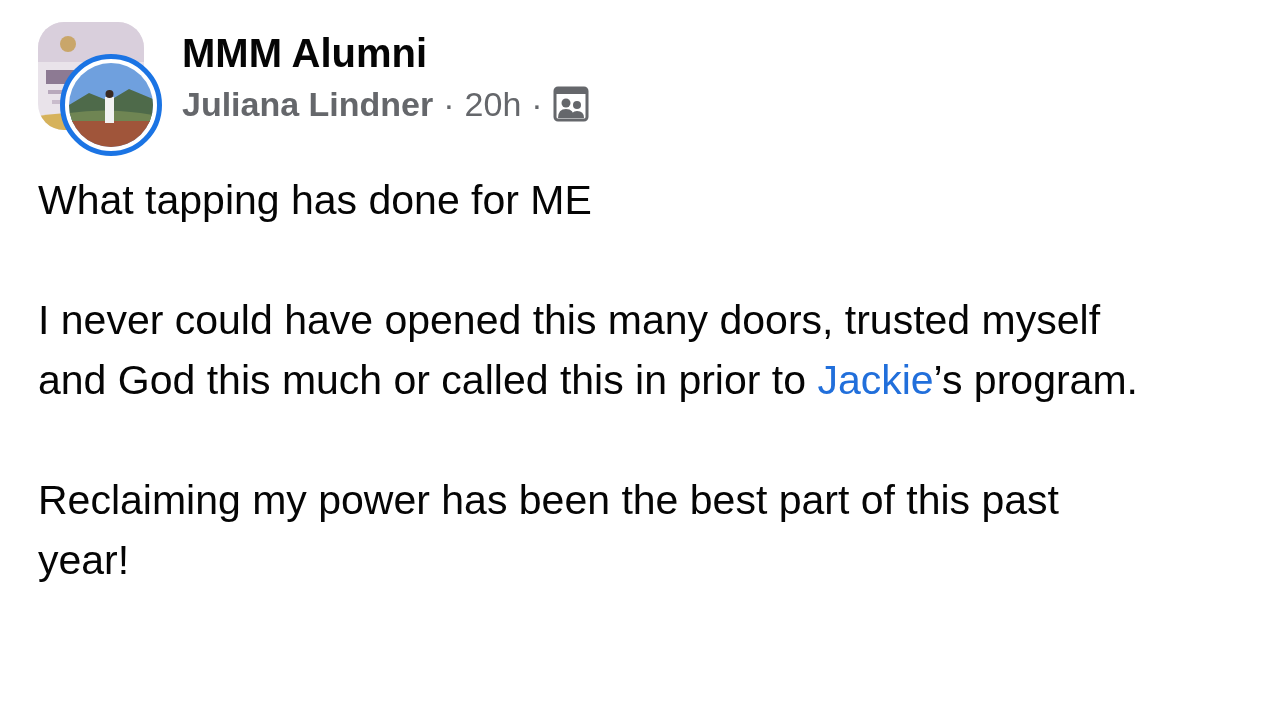 This screenshot has width=1284, height=721. What do you see at coordinates (875, 380) in the screenshot?
I see `mention-link: Jackie` at bounding box center [875, 380].